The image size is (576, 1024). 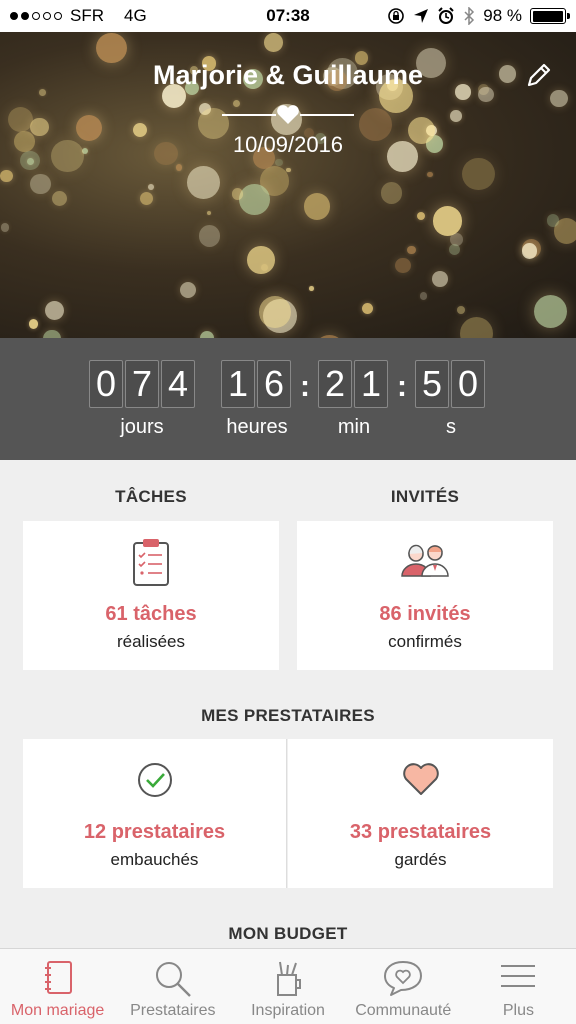 What do you see at coordinates (289, 978) in the screenshot?
I see `cup-icon` at bounding box center [289, 978].